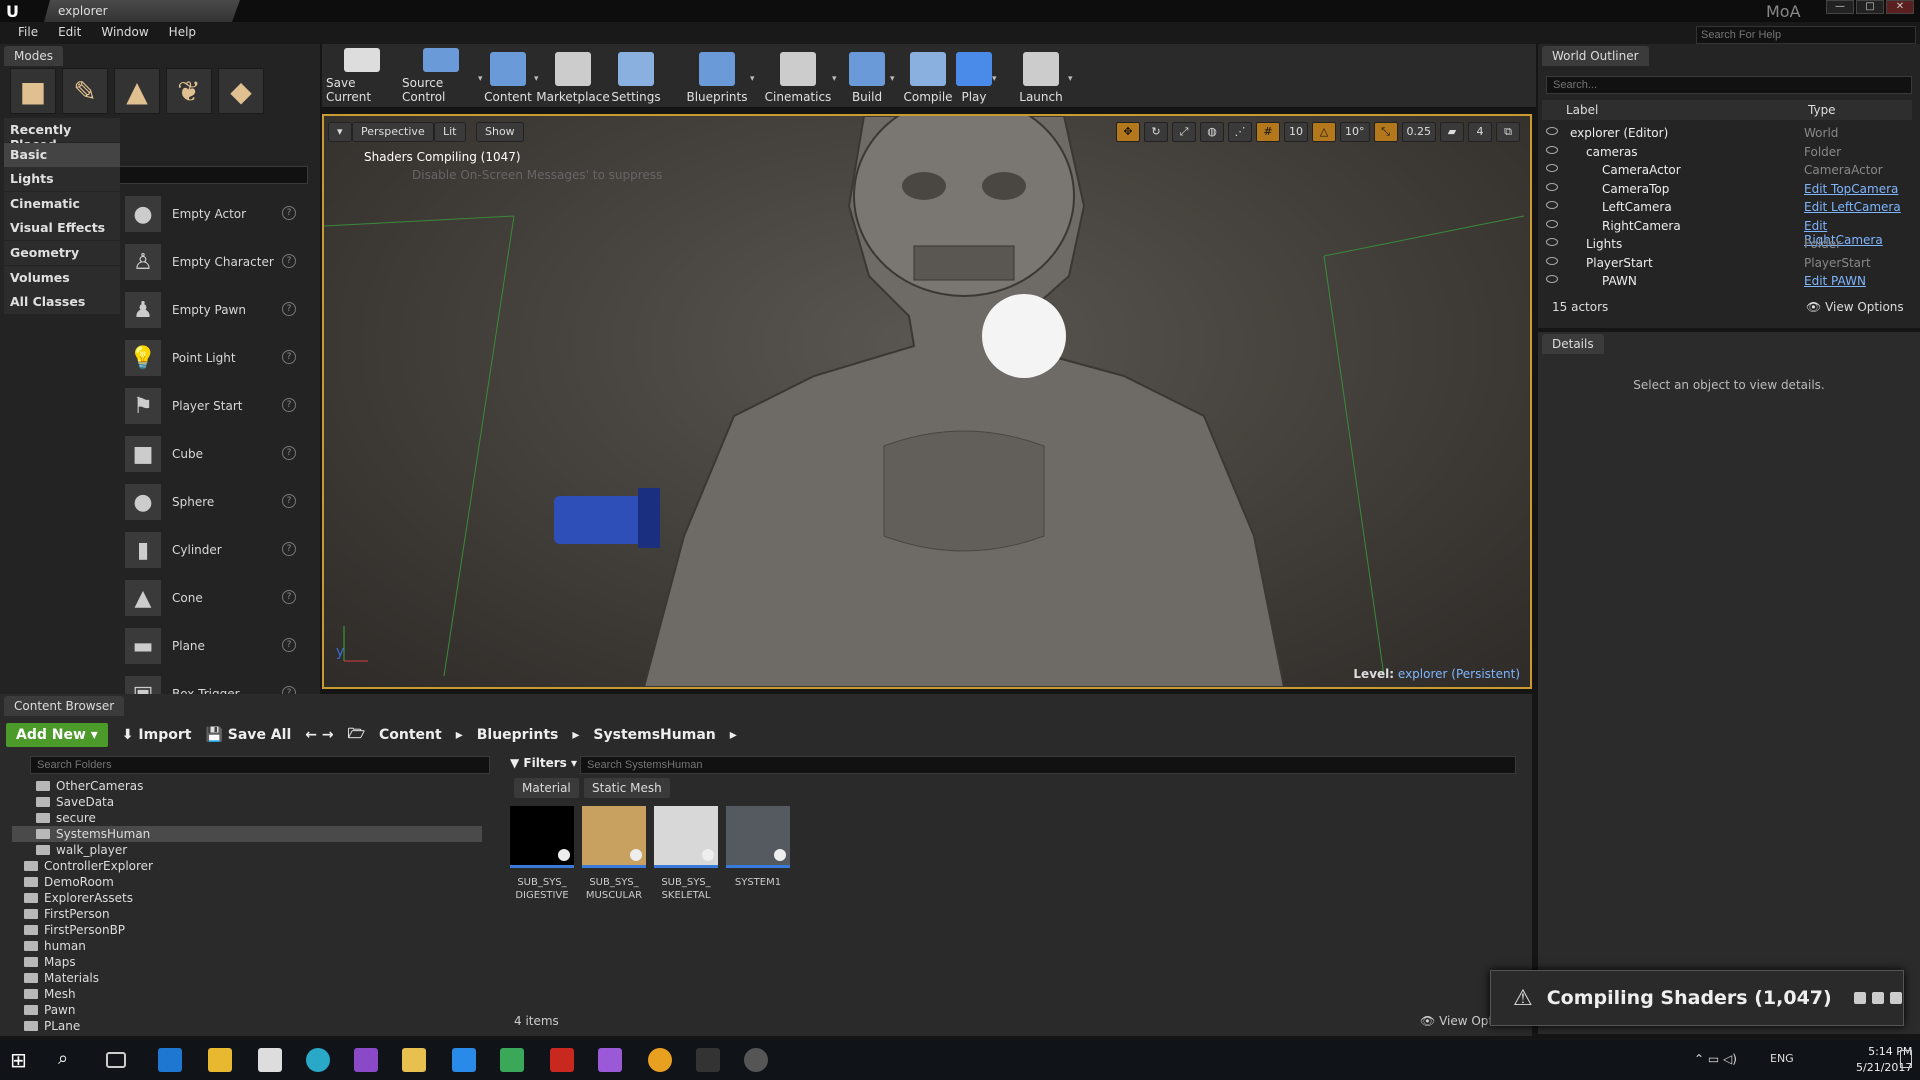  Describe the element at coordinates (654, 735) in the screenshot. I see `breadcrumb-item: SystemsHuman` at that location.